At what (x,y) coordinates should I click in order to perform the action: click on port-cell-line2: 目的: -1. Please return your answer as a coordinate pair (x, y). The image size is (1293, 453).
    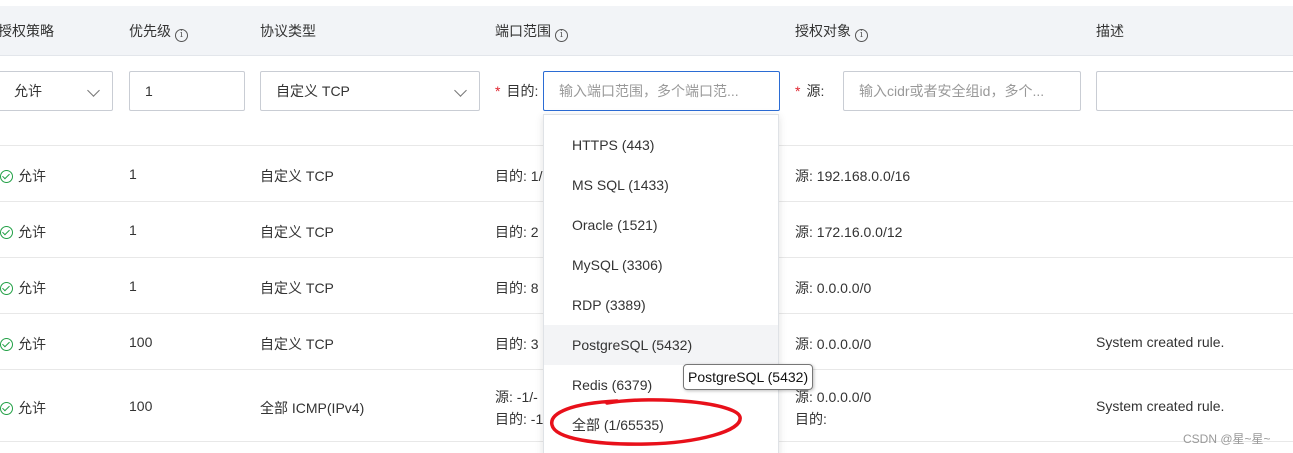
    Looking at the image, I should click on (519, 419).